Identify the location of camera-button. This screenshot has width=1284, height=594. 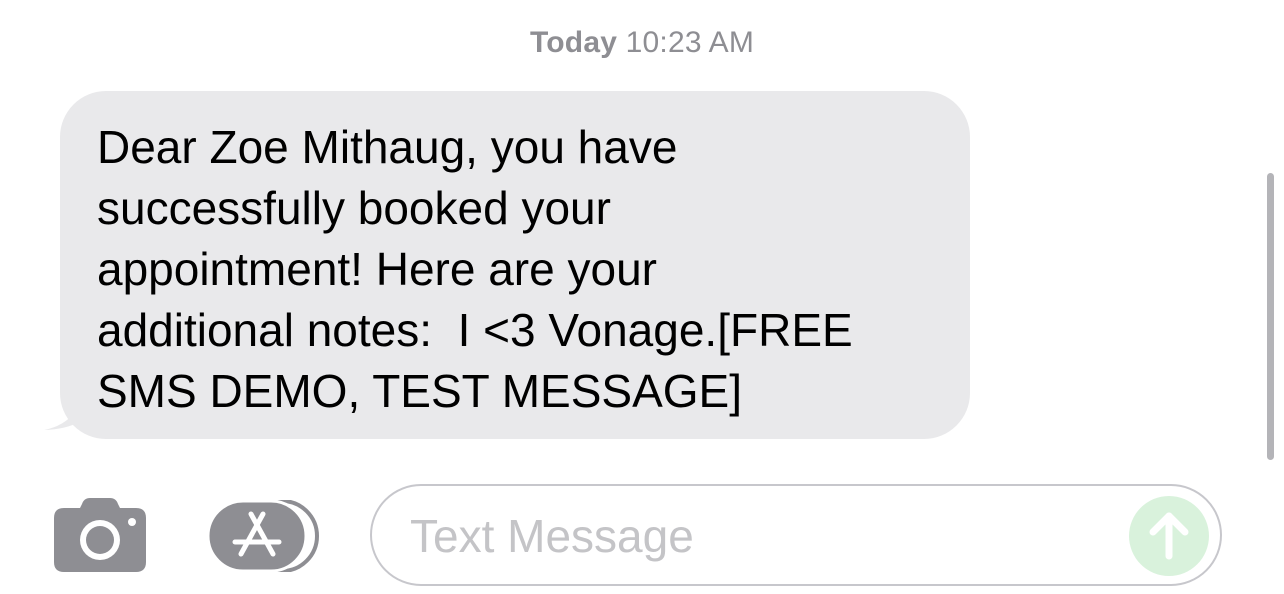
(100, 535).